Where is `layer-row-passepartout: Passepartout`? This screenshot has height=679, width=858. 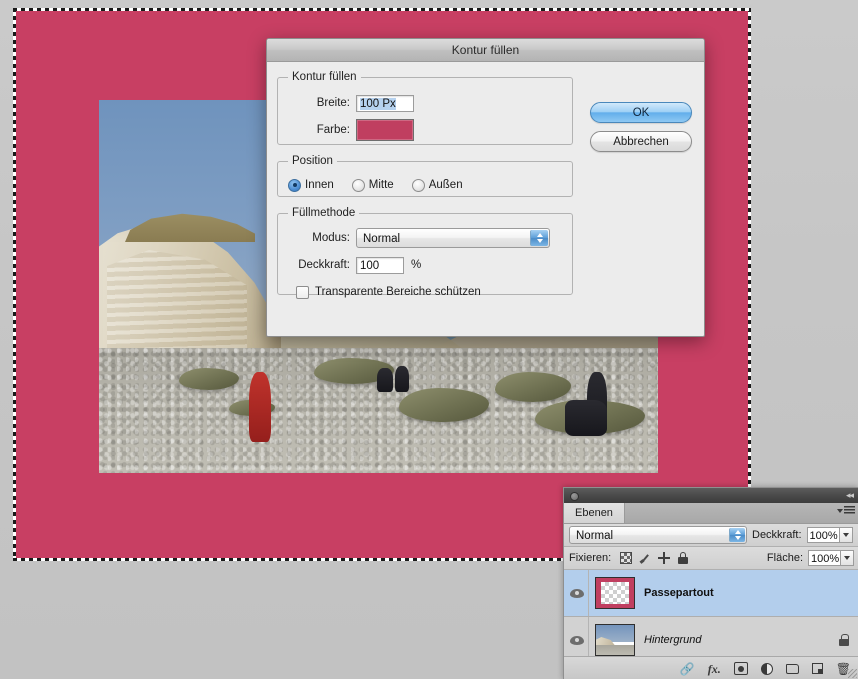 layer-row-passepartout: Passepartout is located at coordinates (711, 593).